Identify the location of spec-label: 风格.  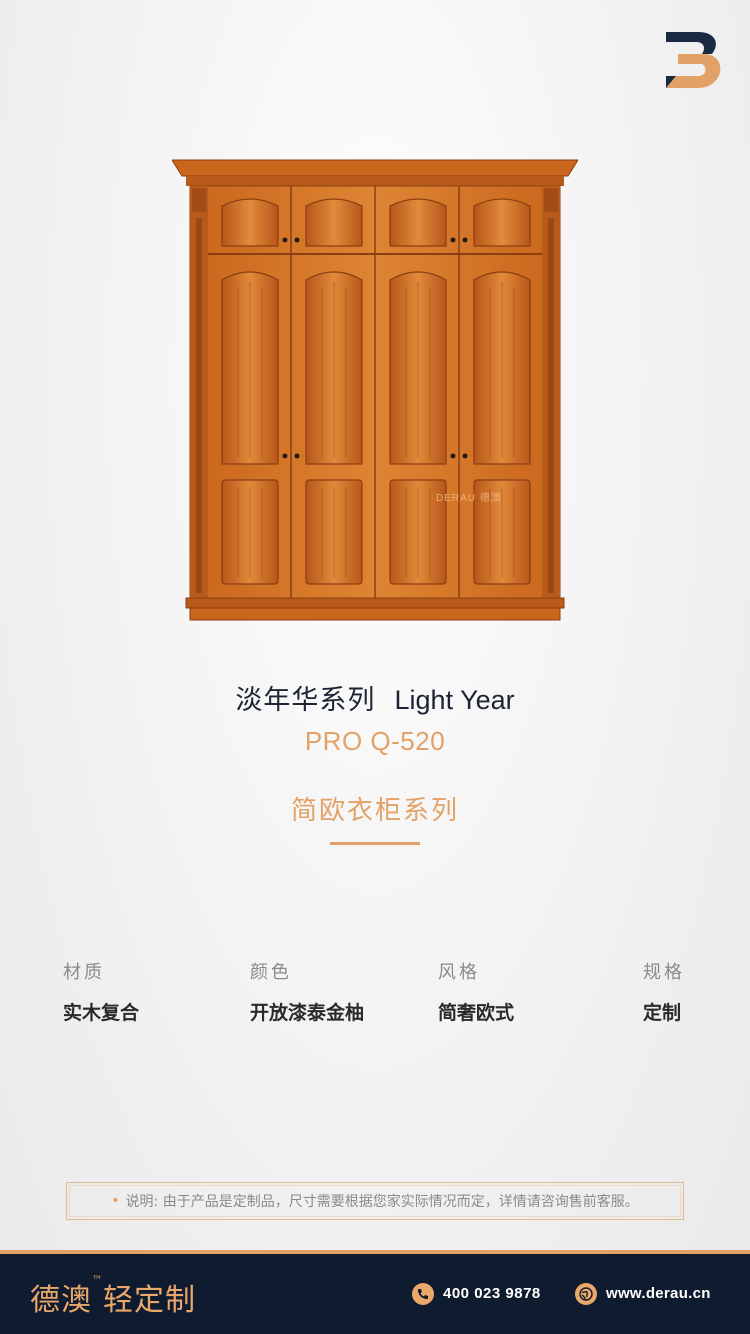
(459, 972).